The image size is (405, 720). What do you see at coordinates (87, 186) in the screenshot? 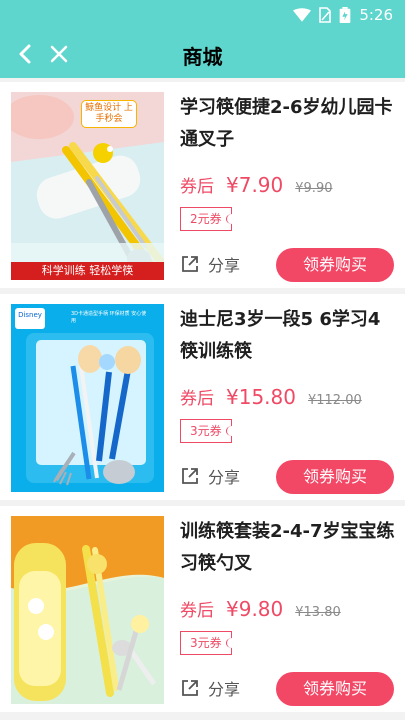
I see `product-image: 鲸鱼设计 上手秒会 科学训练 轻松学筷` at bounding box center [87, 186].